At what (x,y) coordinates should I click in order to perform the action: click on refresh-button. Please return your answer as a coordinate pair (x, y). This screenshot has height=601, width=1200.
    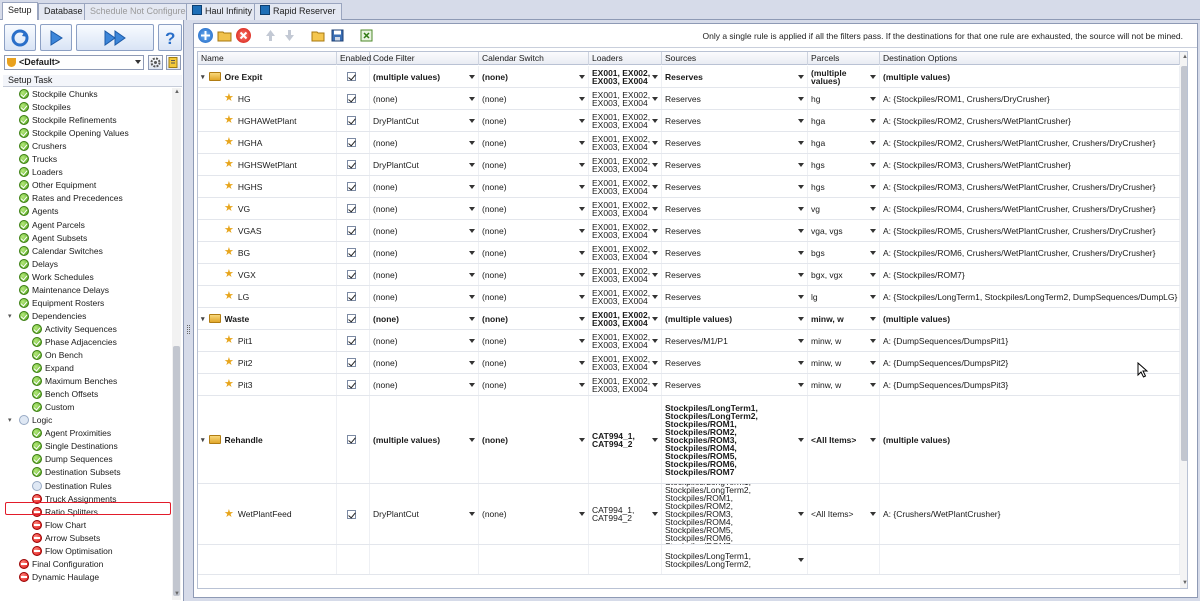
    Looking at the image, I should click on (20, 37).